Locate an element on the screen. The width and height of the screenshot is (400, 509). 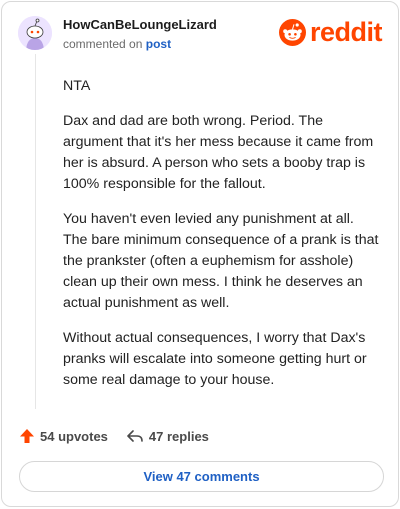
view-comments-button: View 47 comments is located at coordinates (201, 476).